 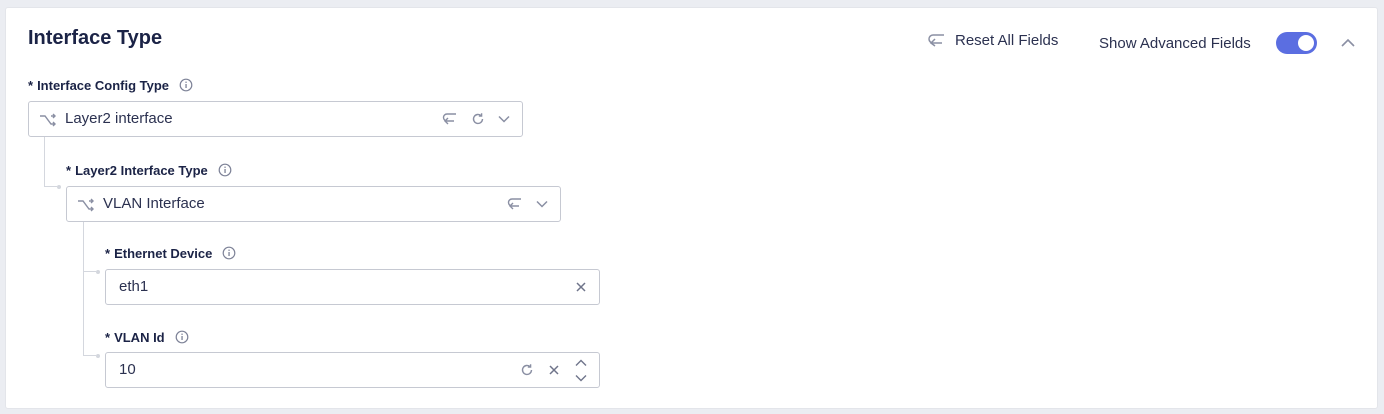 What do you see at coordinates (154, 203) in the screenshot?
I see `layer2-interface-type-value: VLAN Interface` at bounding box center [154, 203].